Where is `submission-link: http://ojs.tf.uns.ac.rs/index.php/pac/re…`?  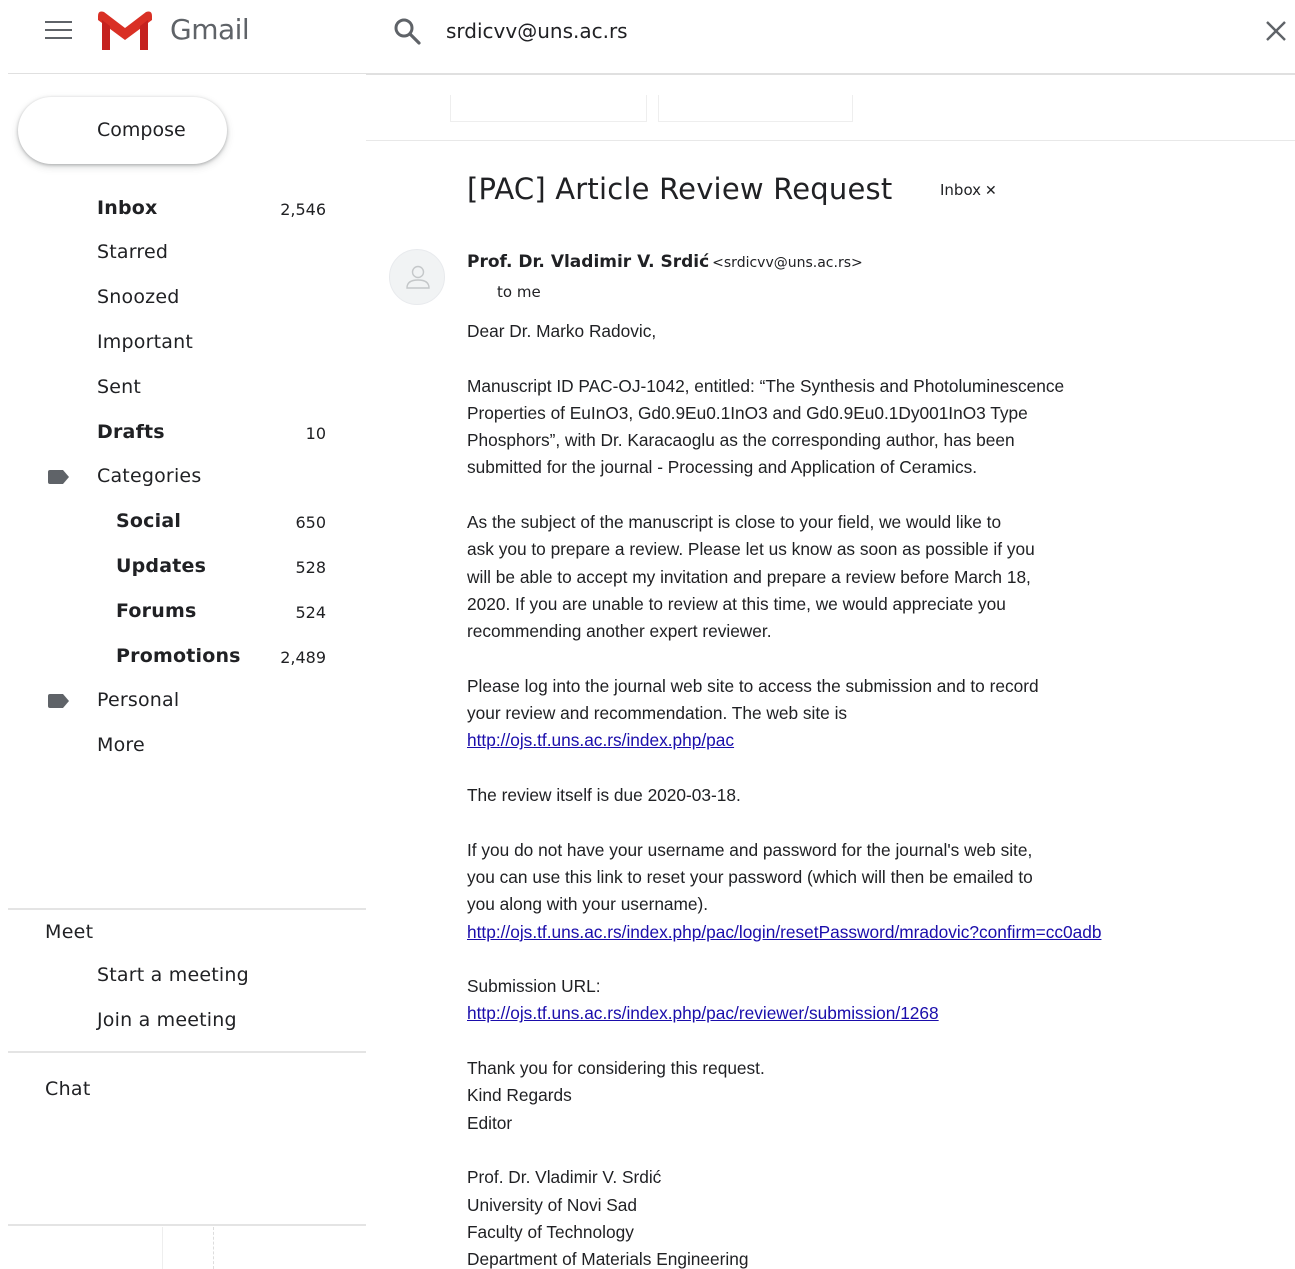
submission-link: http://ojs.tf.uns.ac.rs/index.php/pac/re… is located at coordinates (703, 1013).